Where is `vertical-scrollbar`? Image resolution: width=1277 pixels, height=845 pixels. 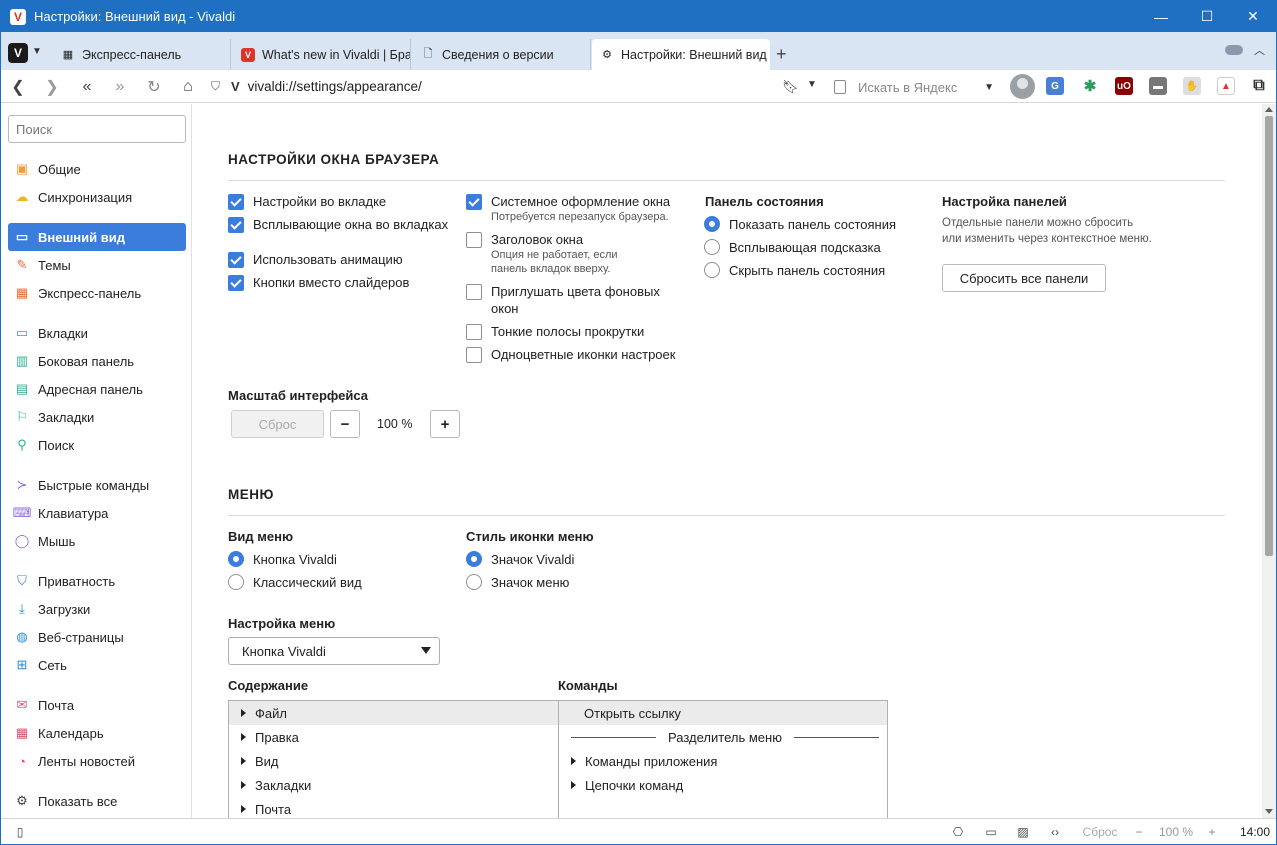 vertical-scrollbar is located at coordinates (1269, 461).